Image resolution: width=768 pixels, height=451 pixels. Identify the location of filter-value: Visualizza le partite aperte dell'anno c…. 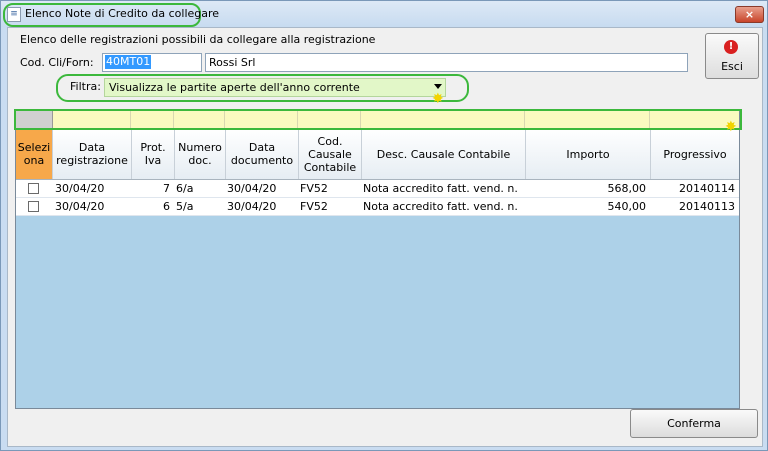
(234, 87).